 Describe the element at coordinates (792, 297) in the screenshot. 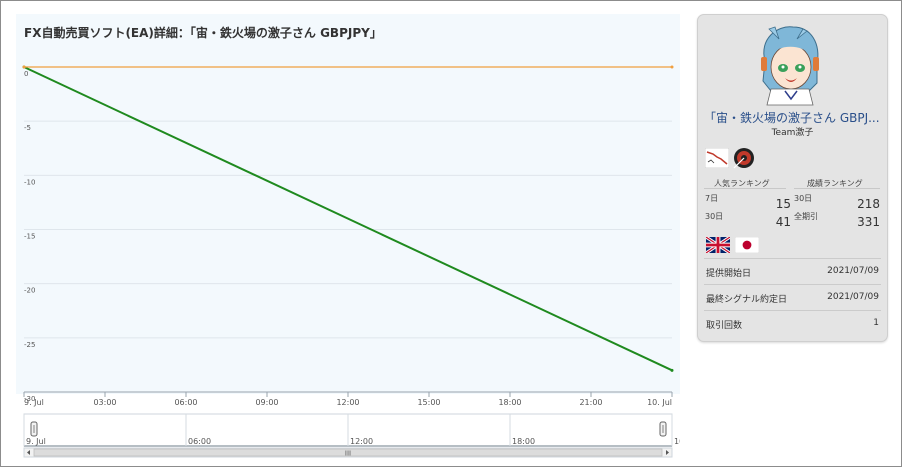

I see `info-row-last-signal-date: 最終シグナル約定日 2021/07/09` at that location.